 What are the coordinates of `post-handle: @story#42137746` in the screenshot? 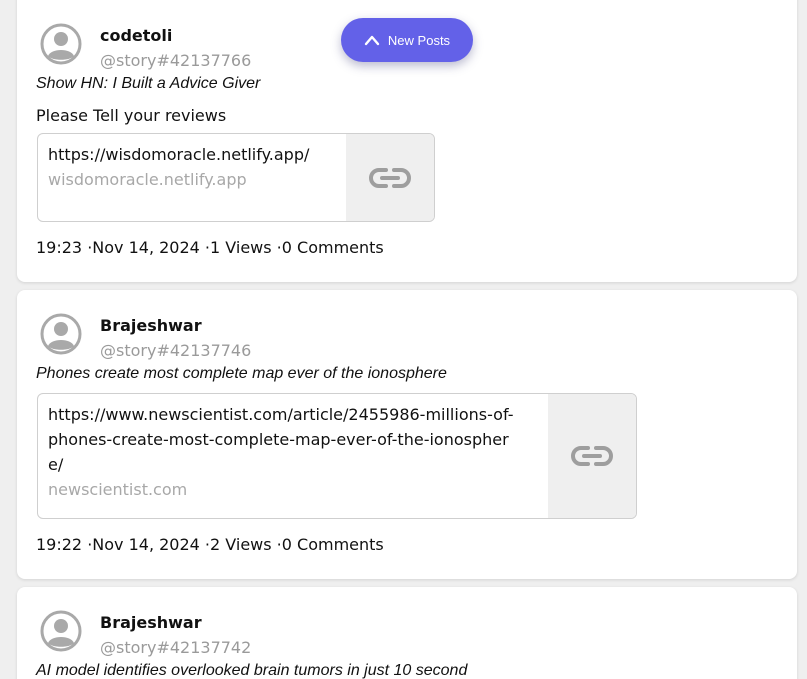 It's located at (176, 350).